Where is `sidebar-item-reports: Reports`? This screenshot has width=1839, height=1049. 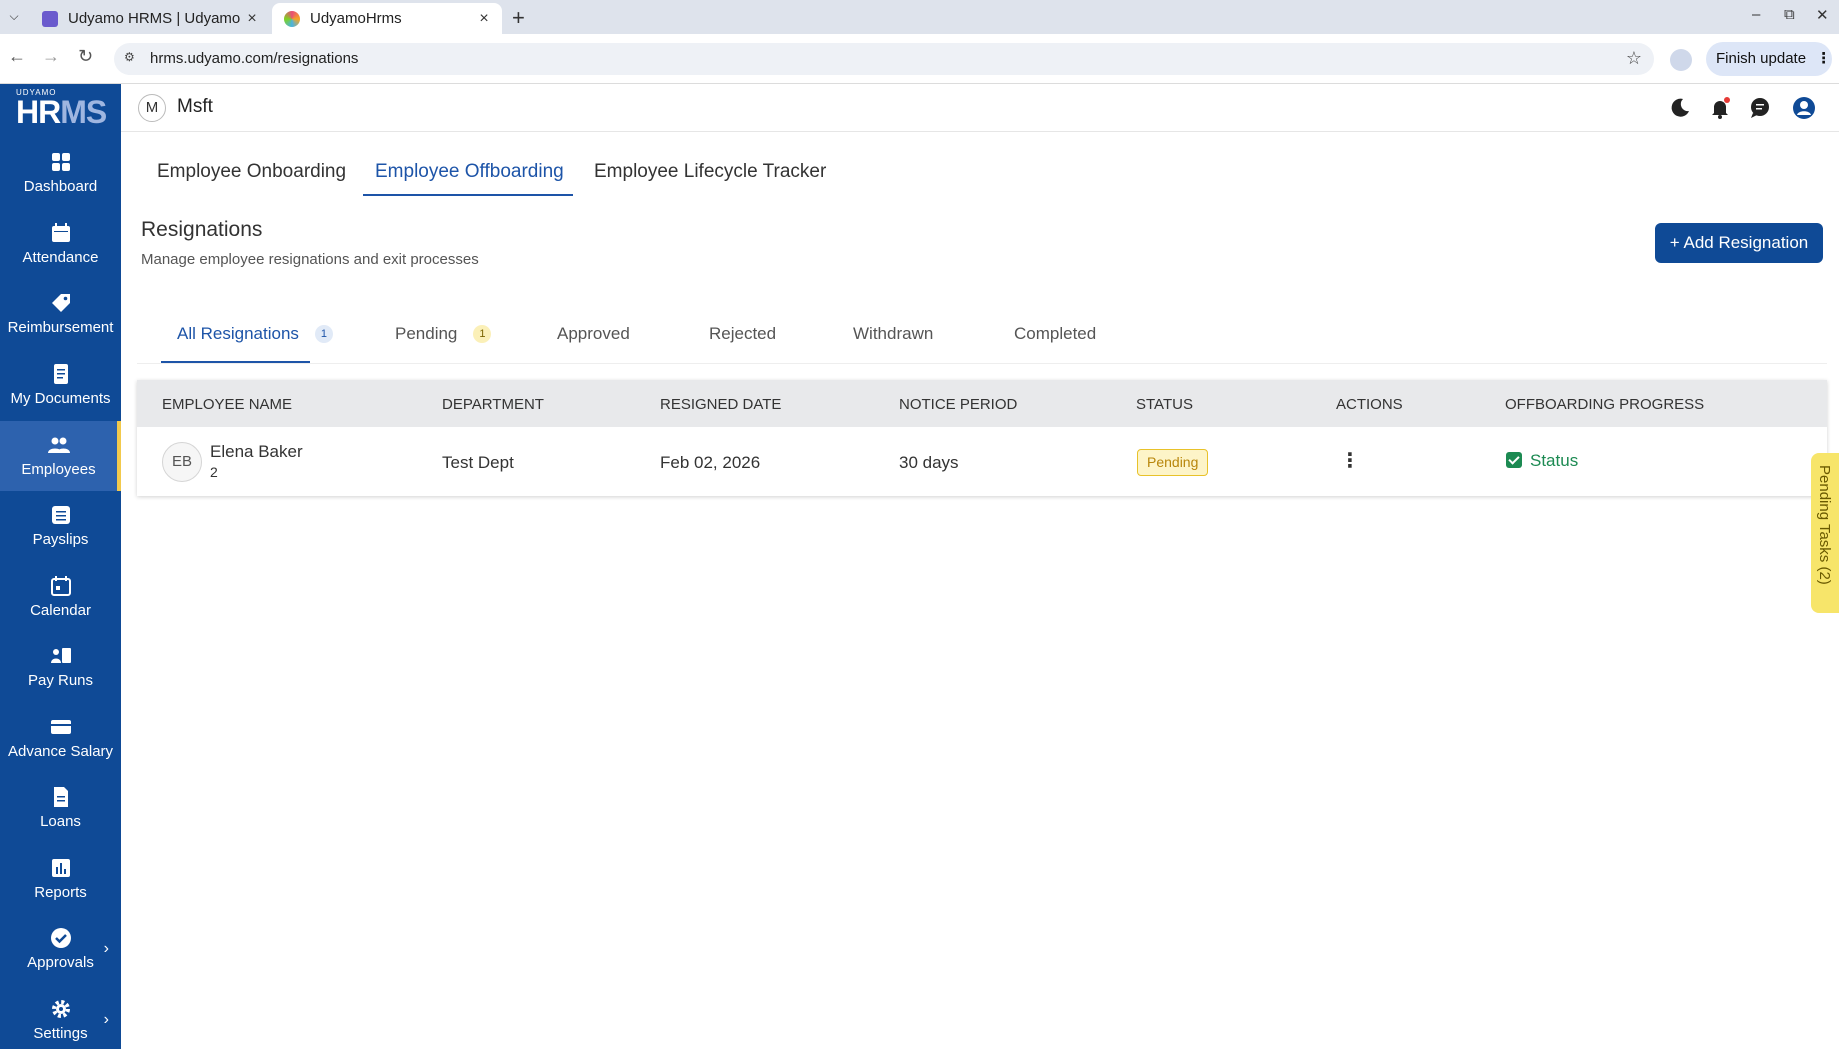 sidebar-item-reports: Reports is located at coordinates (60, 879).